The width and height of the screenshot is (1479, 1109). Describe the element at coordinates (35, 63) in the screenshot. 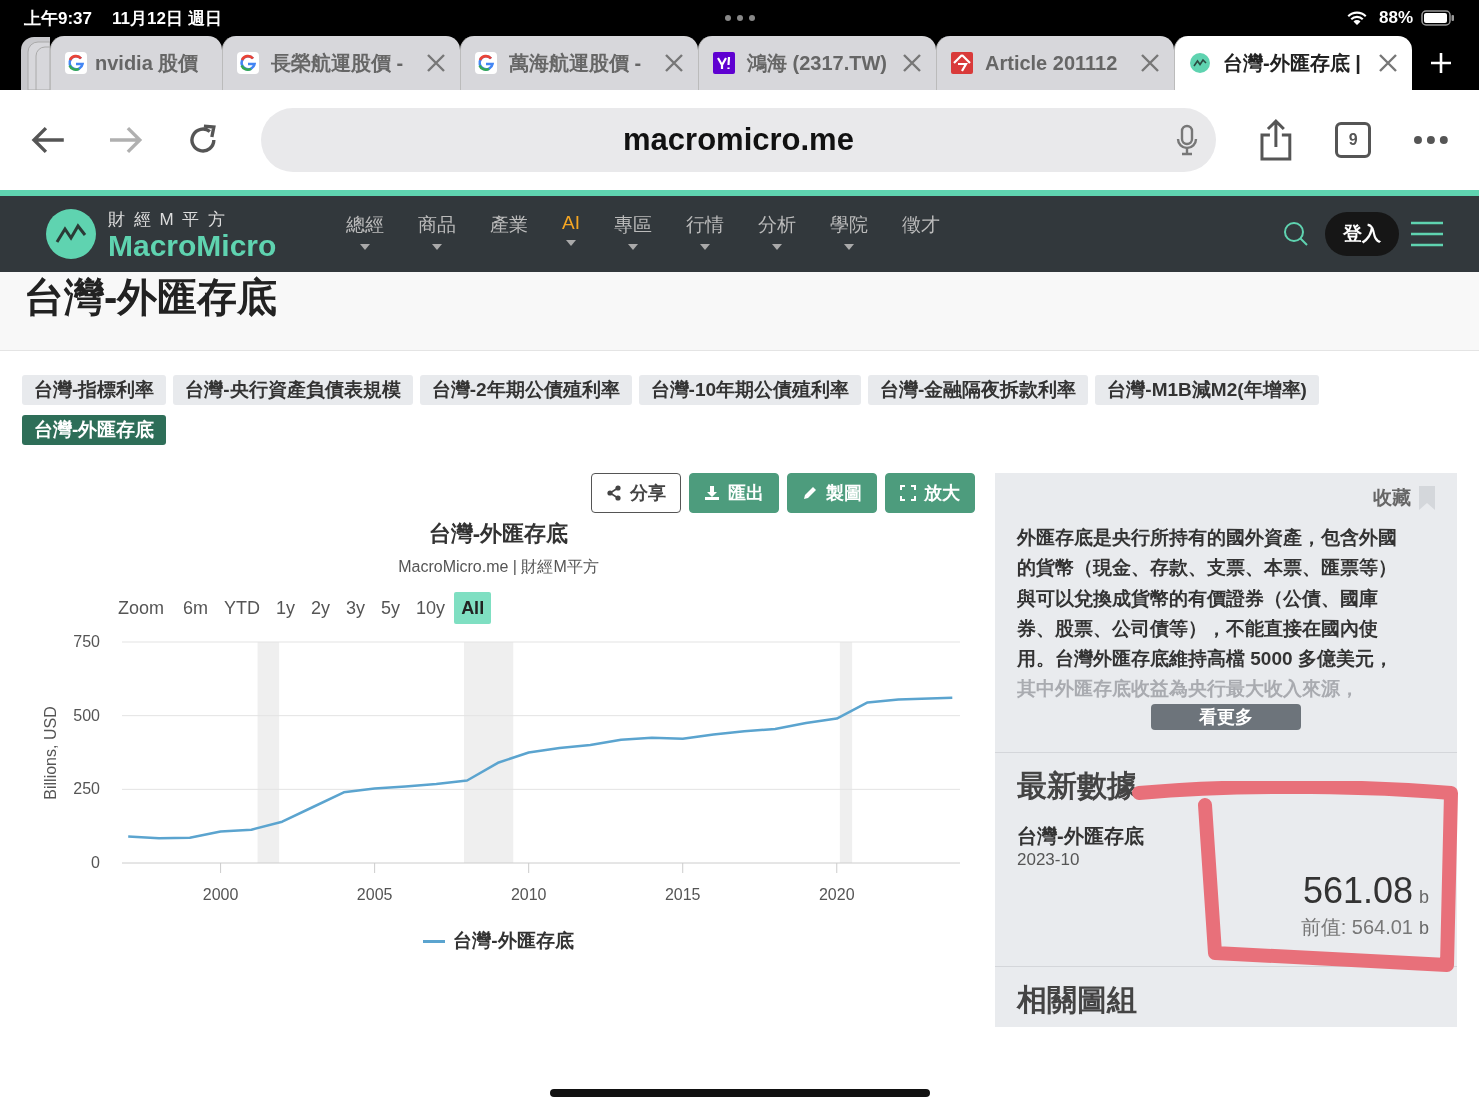

I see `stacked-tabs-drawing` at that location.